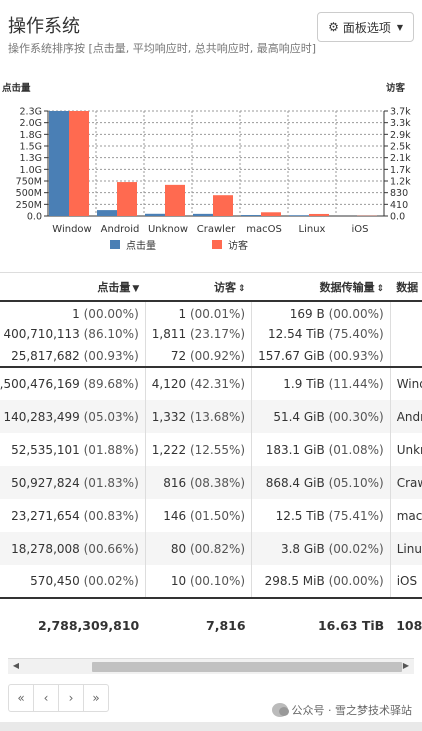  I want to click on visitors-cell: 1 (00.01%), so click(198, 312).